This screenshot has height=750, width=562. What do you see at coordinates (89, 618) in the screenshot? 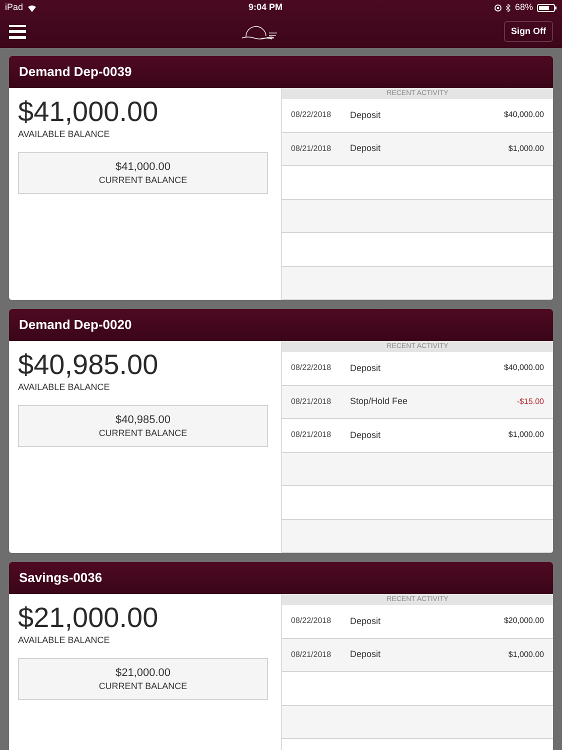
I see `available-balance: $21,000.00` at bounding box center [89, 618].